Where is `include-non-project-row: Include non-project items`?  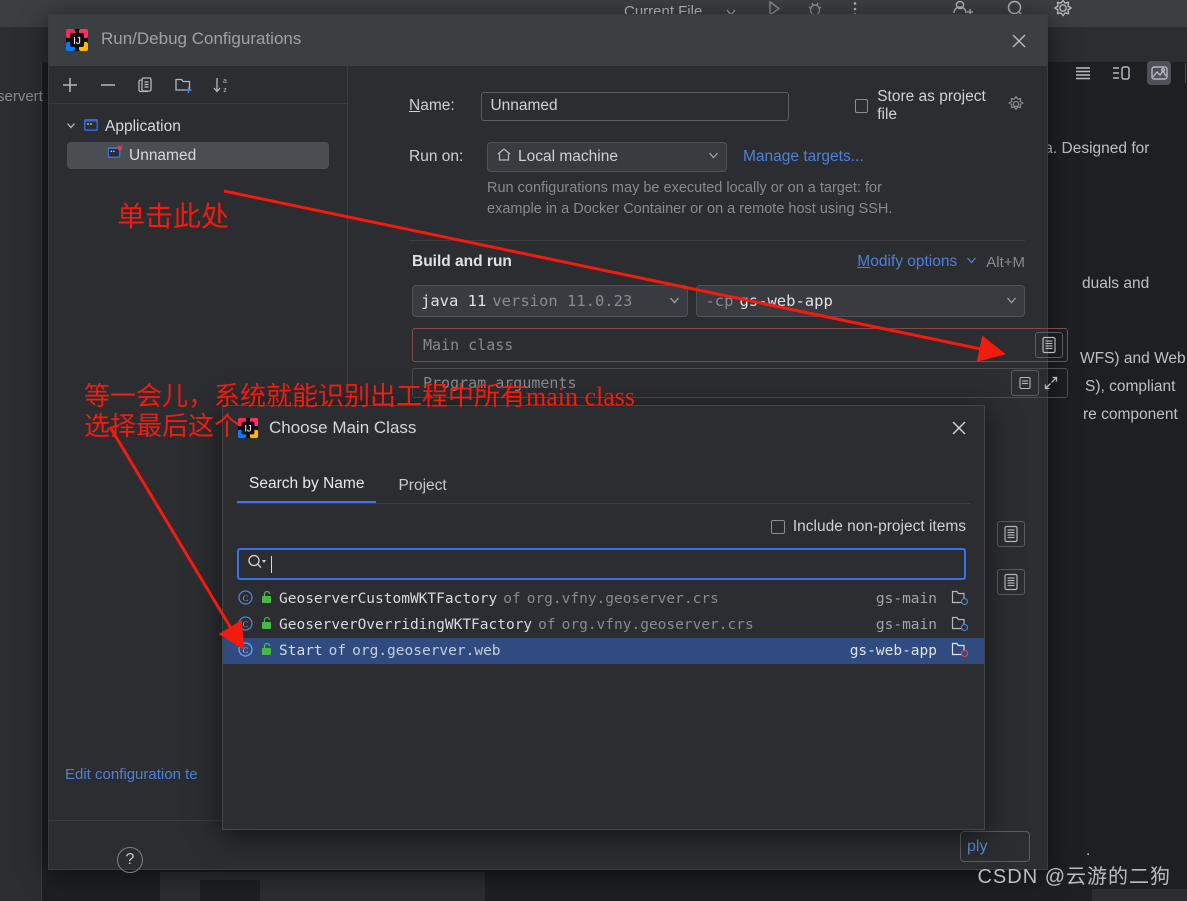
include-non-project-row: Include non-project items is located at coordinates (594, 527).